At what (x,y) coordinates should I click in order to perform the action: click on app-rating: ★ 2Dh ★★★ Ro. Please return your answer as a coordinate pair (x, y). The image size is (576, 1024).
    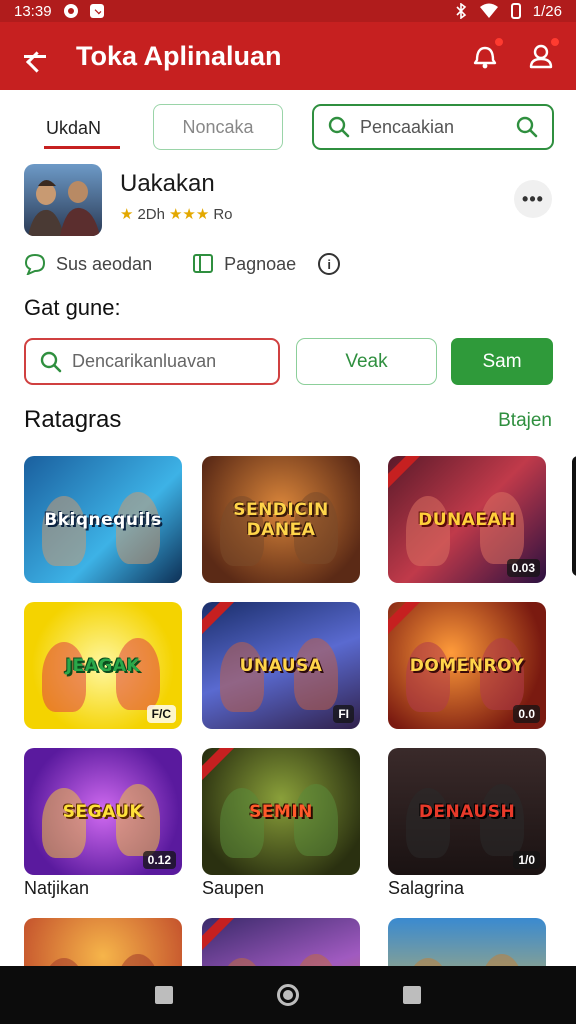
    Looking at the image, I should click on (176, 214).